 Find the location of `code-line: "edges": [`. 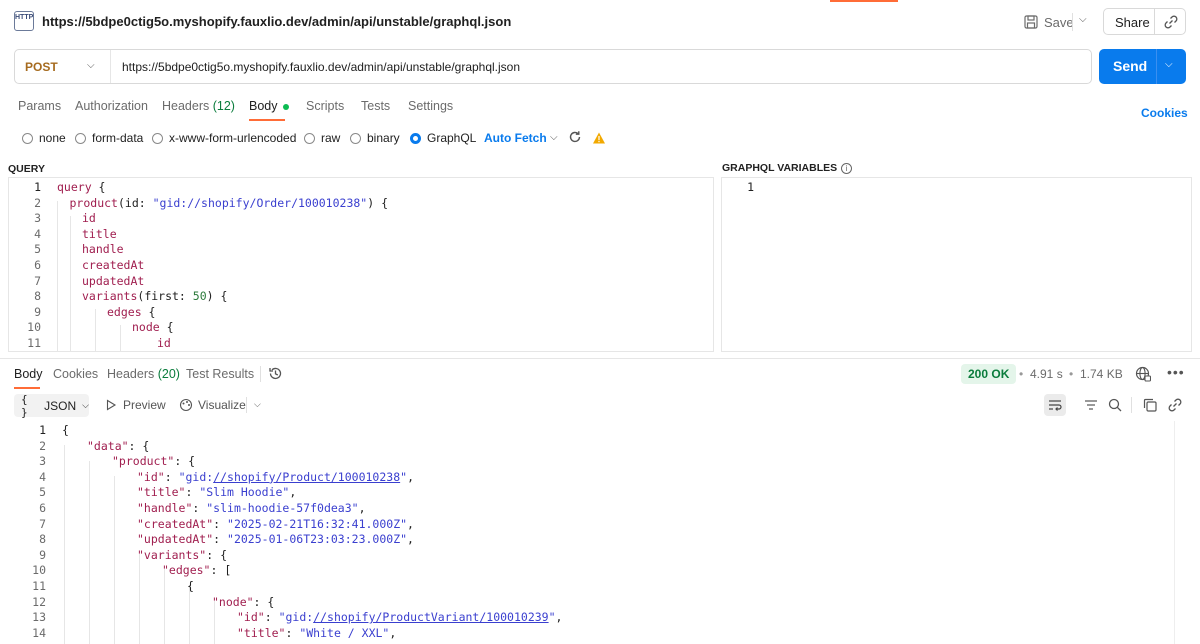

code-line: "edges": [ is located at coordinates (196, 570).